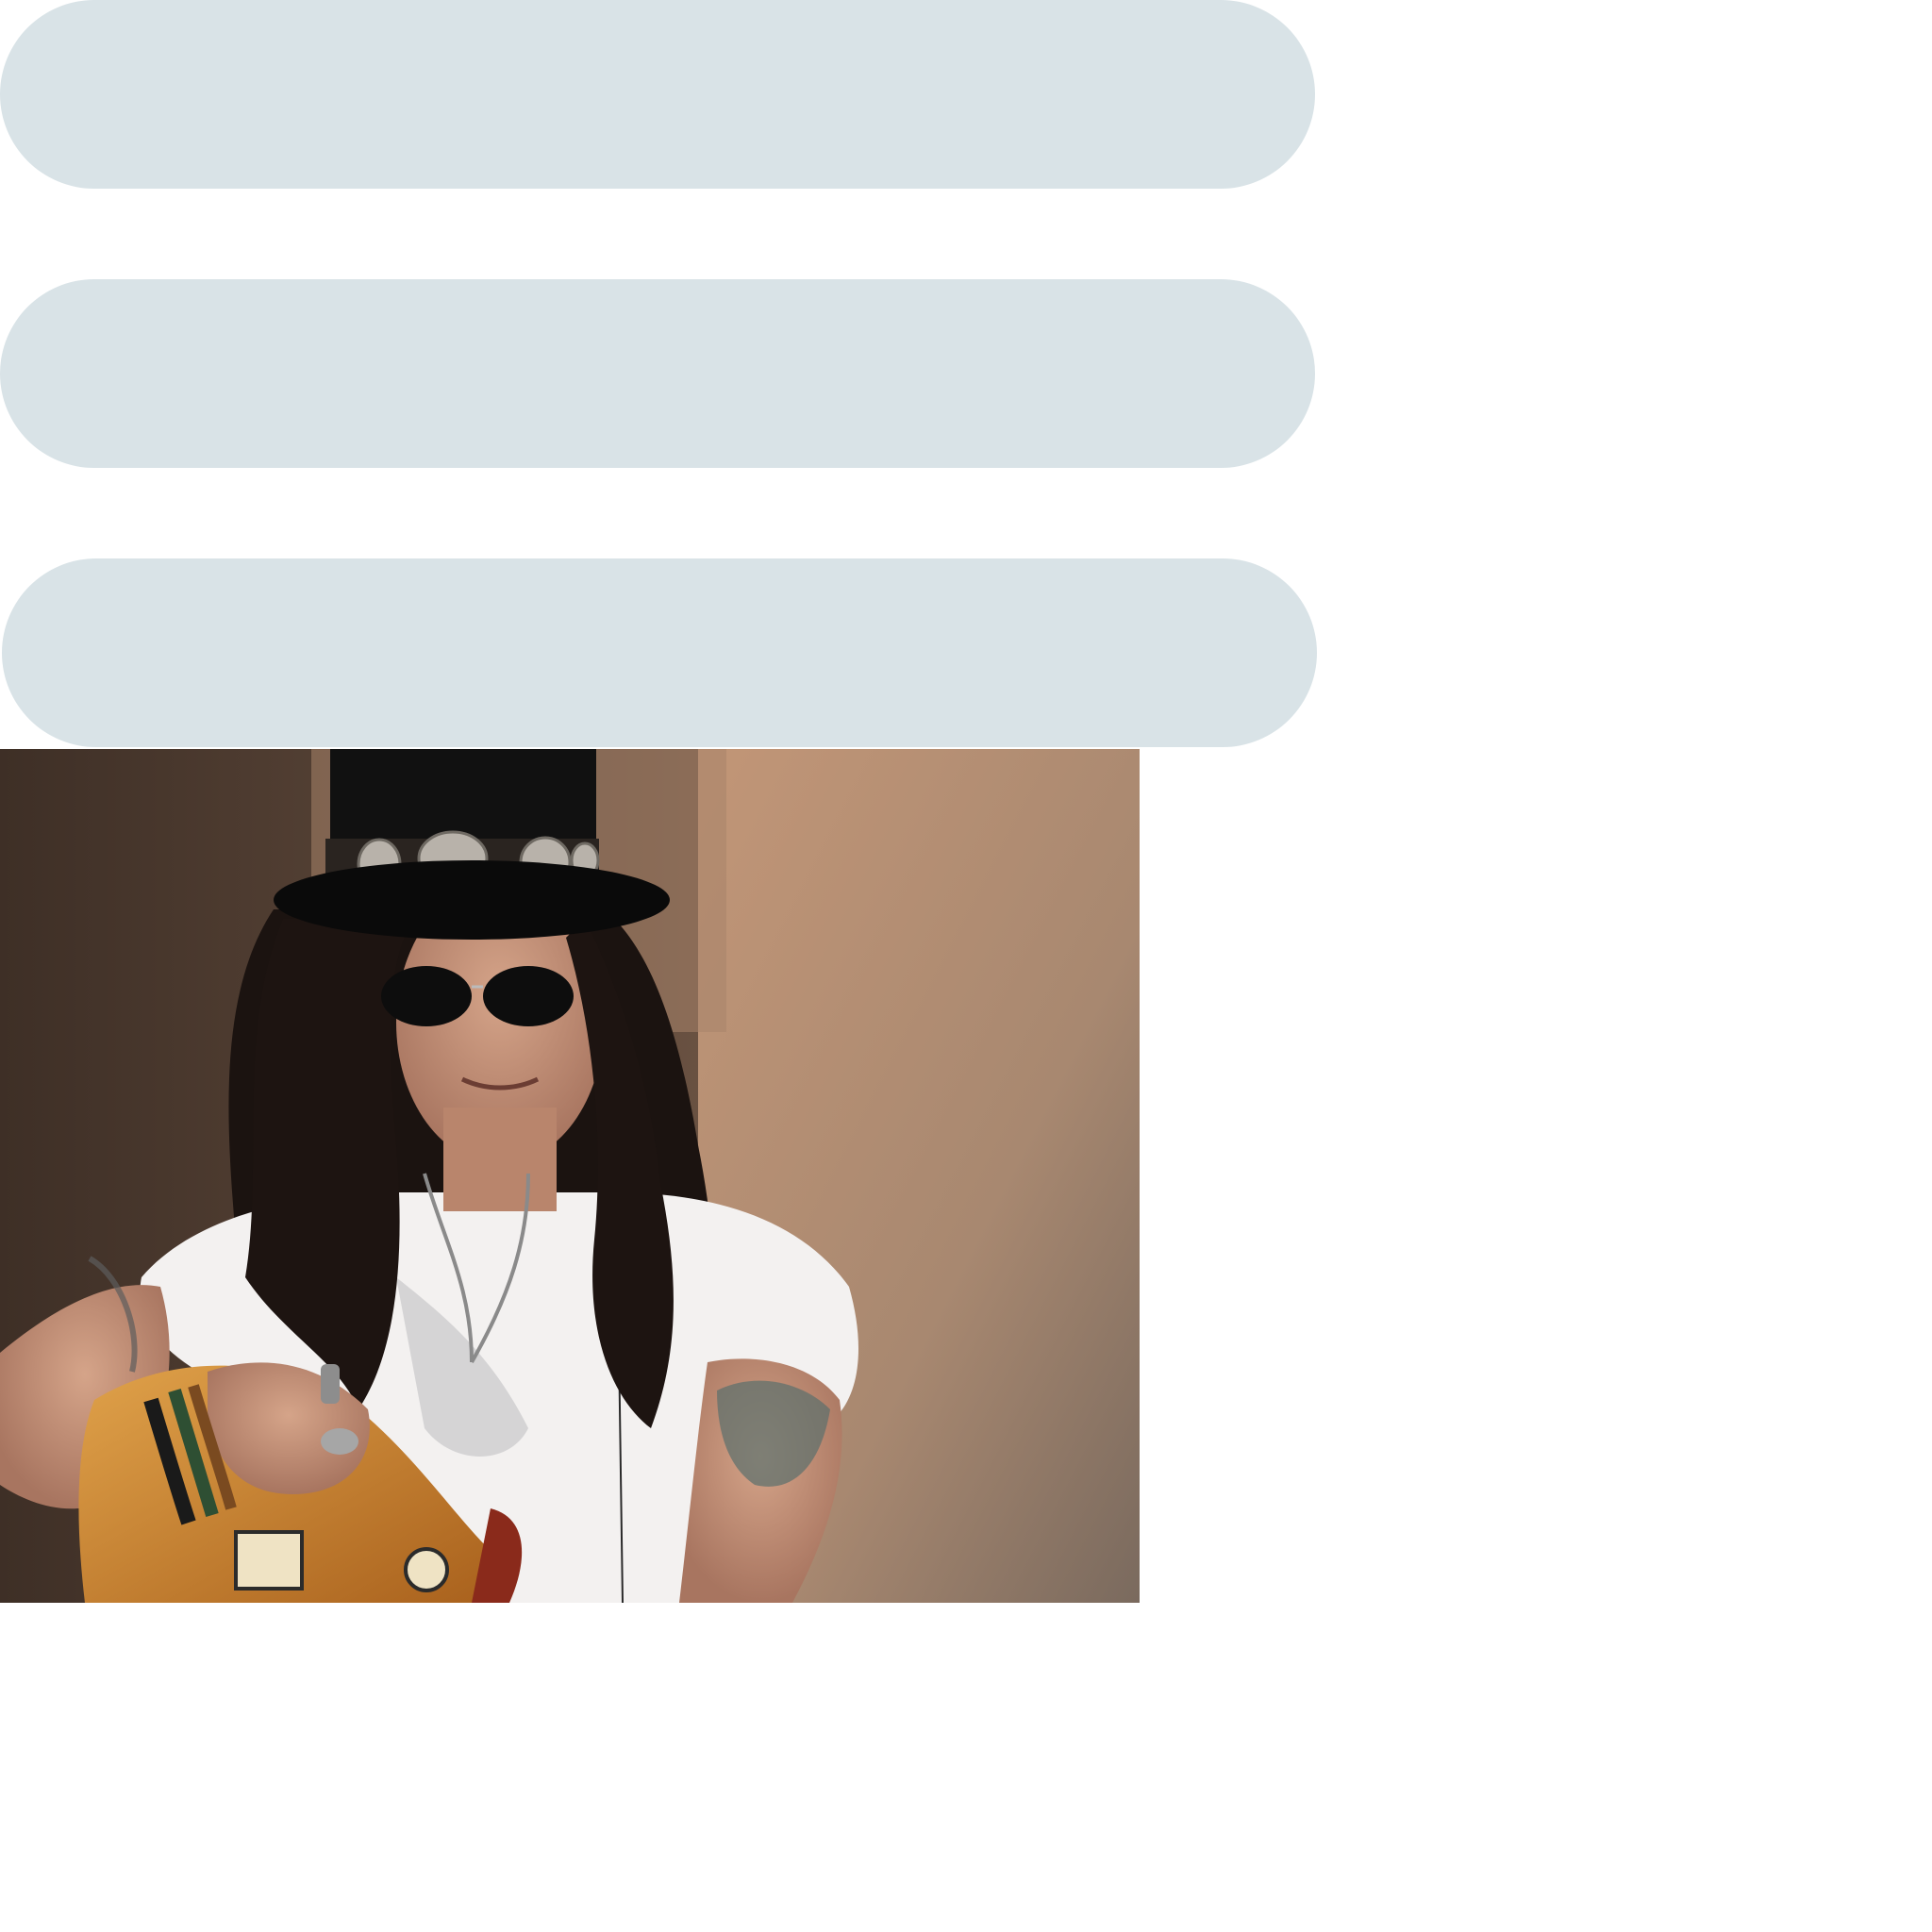 This screenshot has height=1932, width=1932. I want to click on guitar-knob, so click(426, 1569).